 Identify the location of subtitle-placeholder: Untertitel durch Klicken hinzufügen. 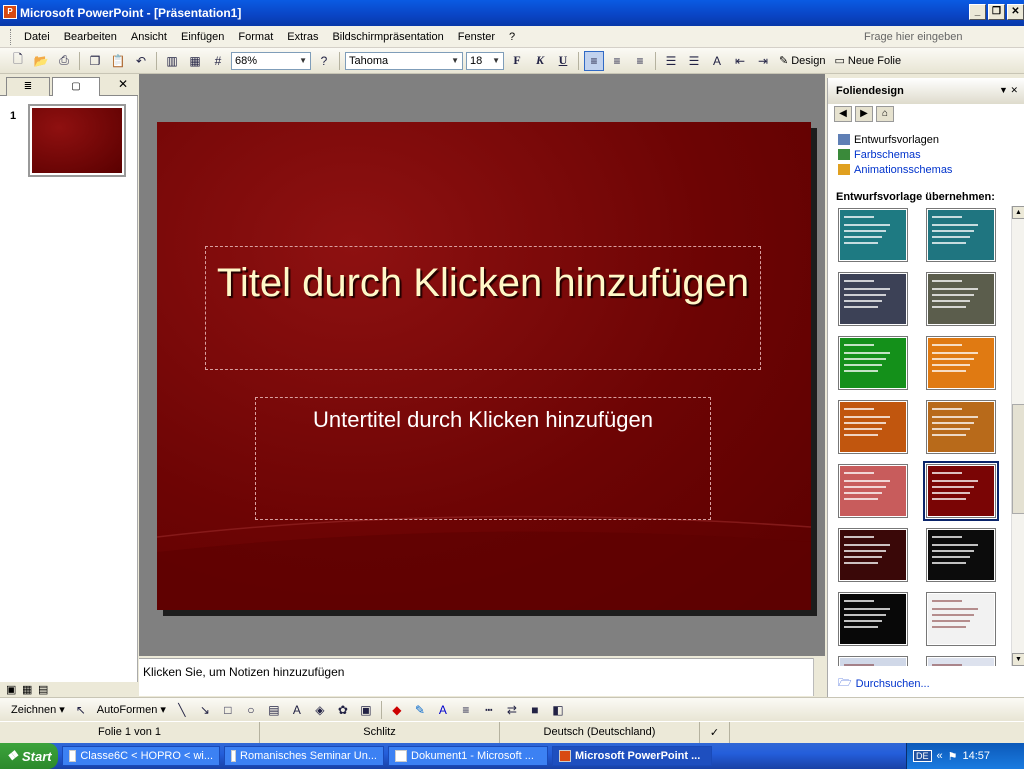
(483, 458).